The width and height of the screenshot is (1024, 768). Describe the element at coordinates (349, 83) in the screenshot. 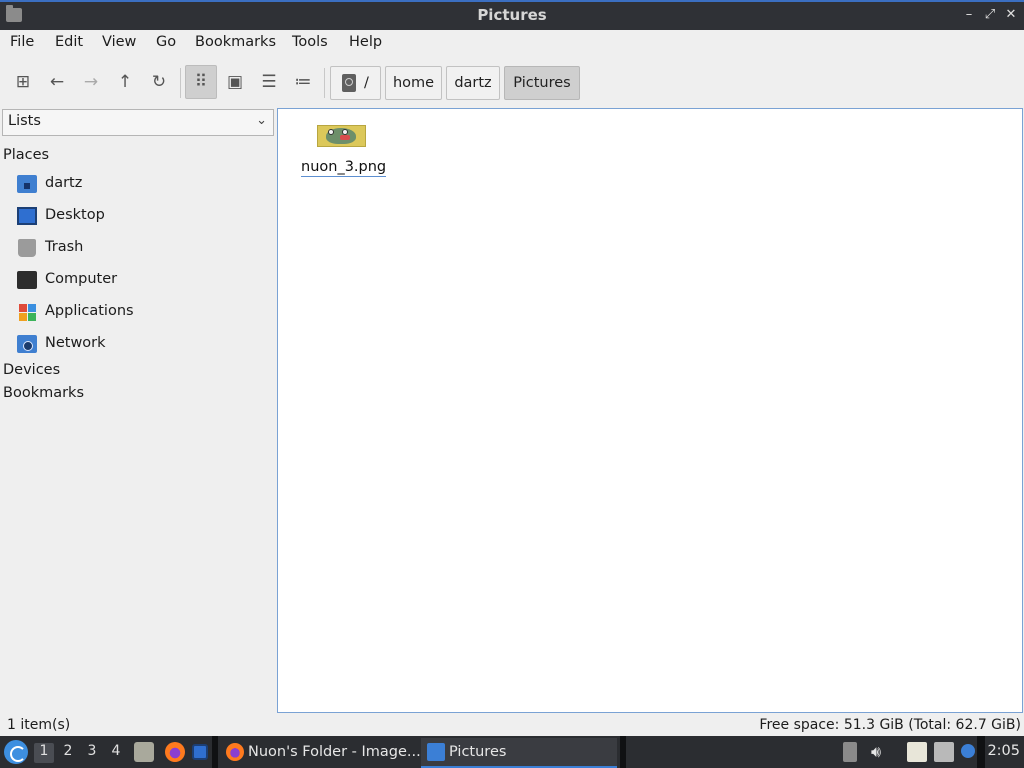

I see `drive-icon` at that location.